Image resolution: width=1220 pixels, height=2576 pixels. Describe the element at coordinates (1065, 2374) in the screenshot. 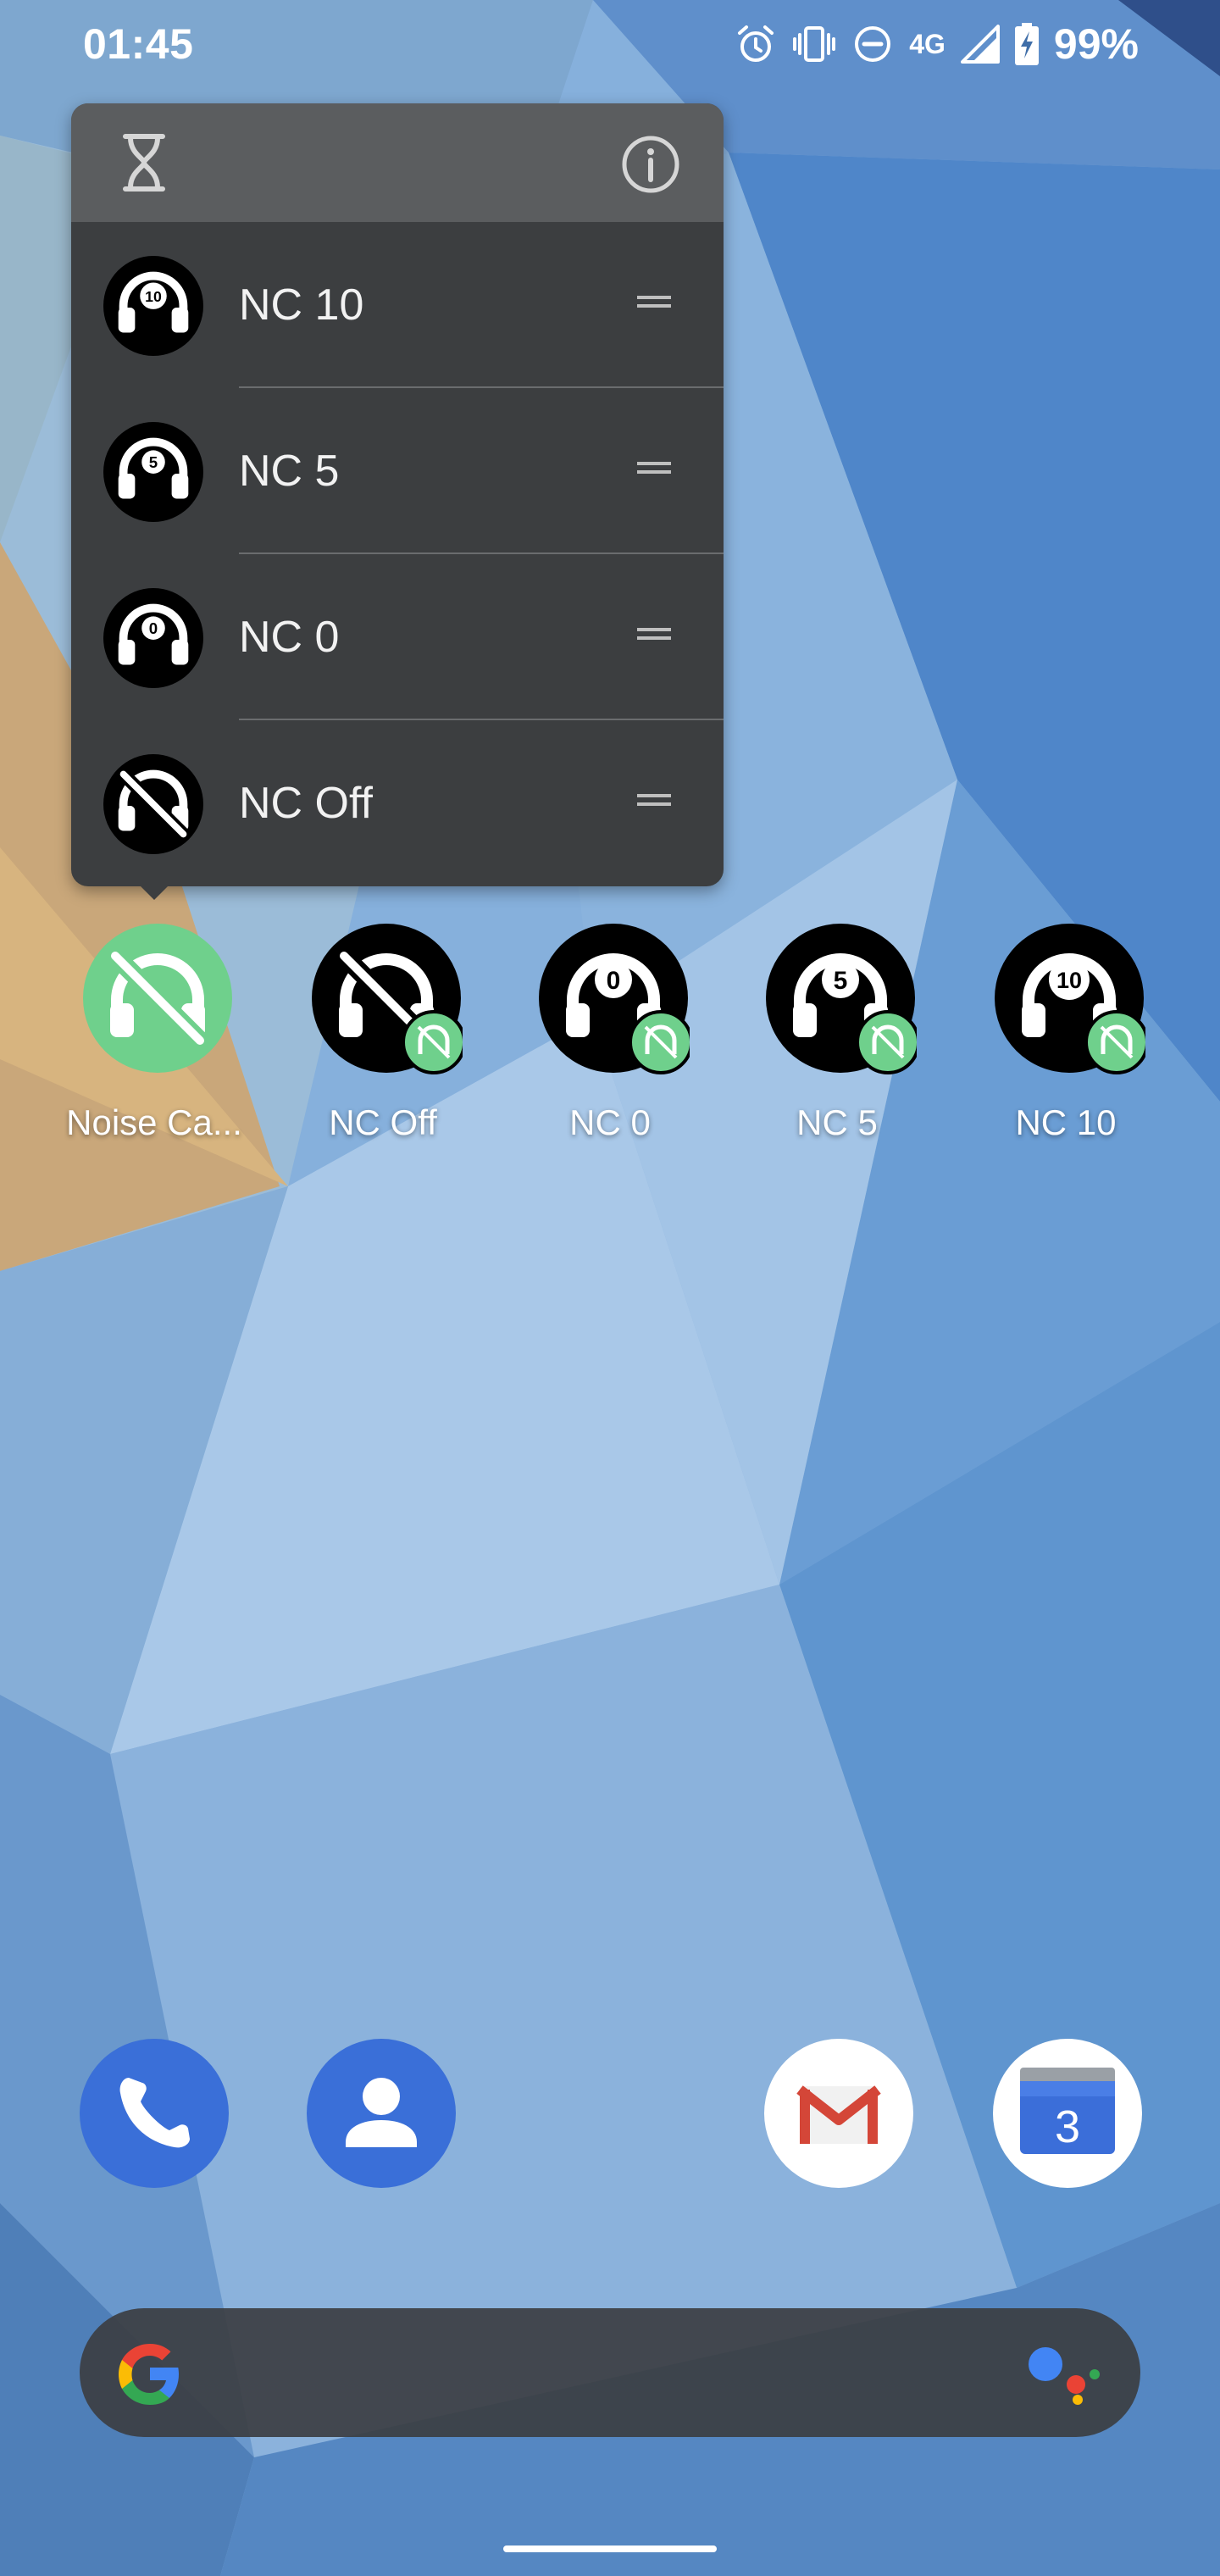

I see `assistant-icon` at that location.